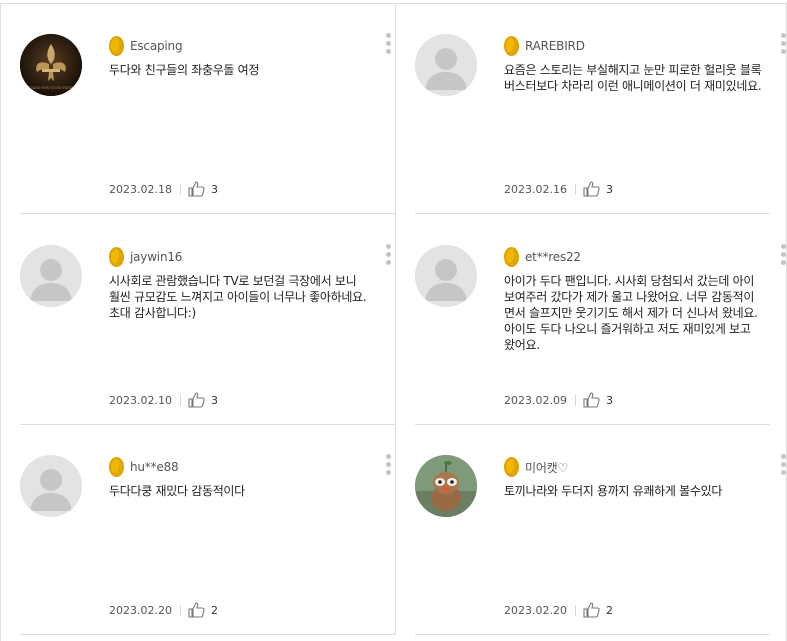 Image resolution: width=787 pixels, height=641 pixels. Describe the element at coordinates (535, 400) in the screenshot. I see `review-date: 2023.02.09` at that location.